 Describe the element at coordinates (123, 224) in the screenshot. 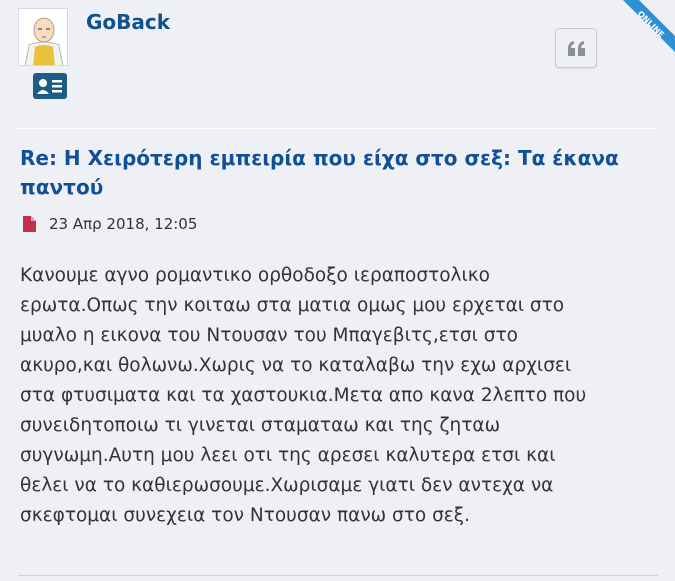

I see `post-date: 23 Απρ 2018, 12:05` at that location.